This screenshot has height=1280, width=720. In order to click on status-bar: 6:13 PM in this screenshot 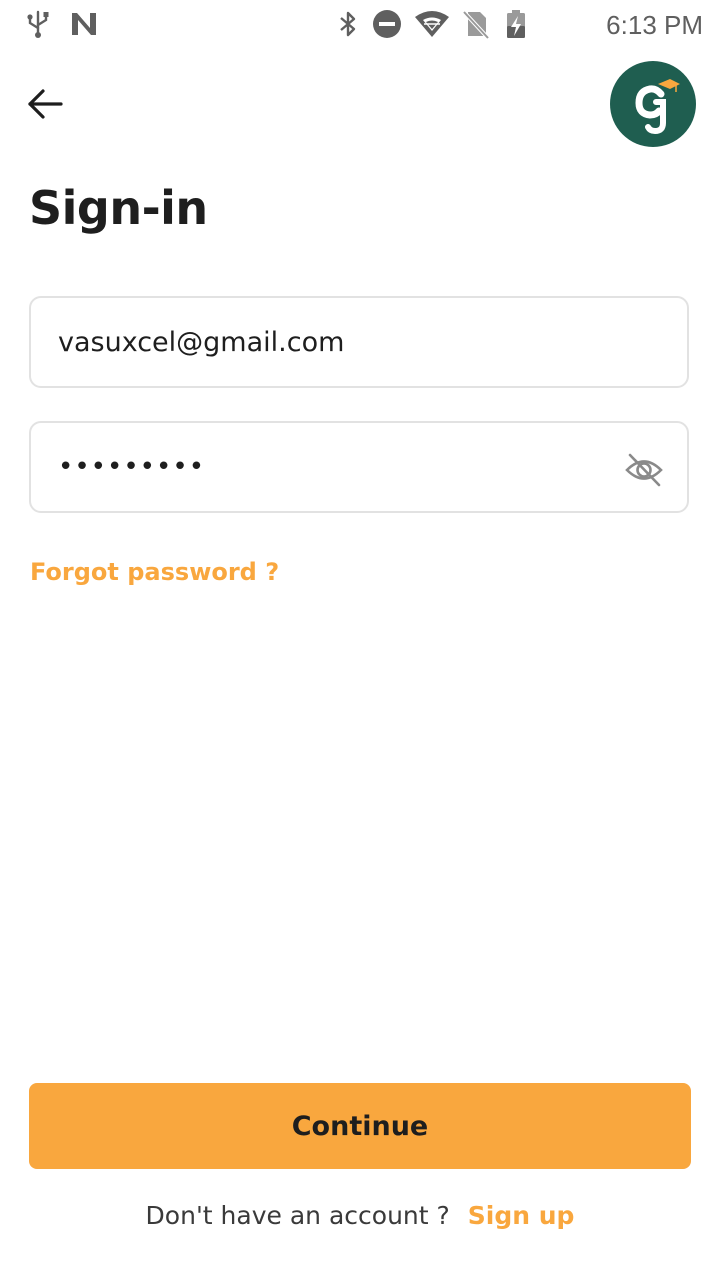, I will do `click(360, 25)`.